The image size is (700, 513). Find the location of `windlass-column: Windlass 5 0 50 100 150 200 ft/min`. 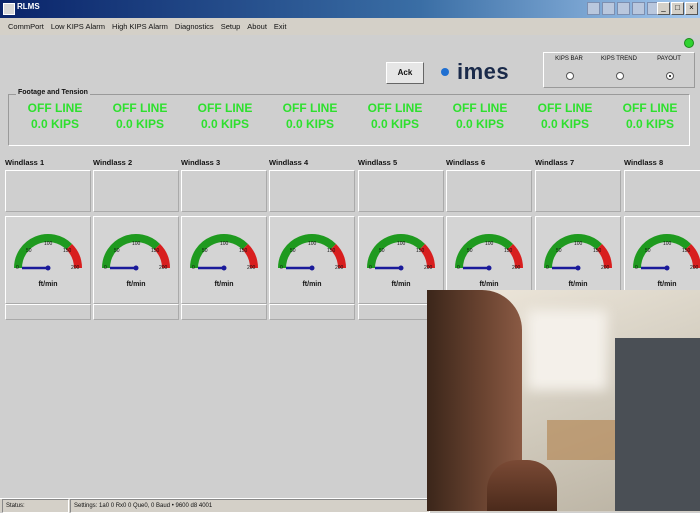

windlass-column: Windlass 5 0 50 100 150 200 ft/min is located at coordinates (401, 239).